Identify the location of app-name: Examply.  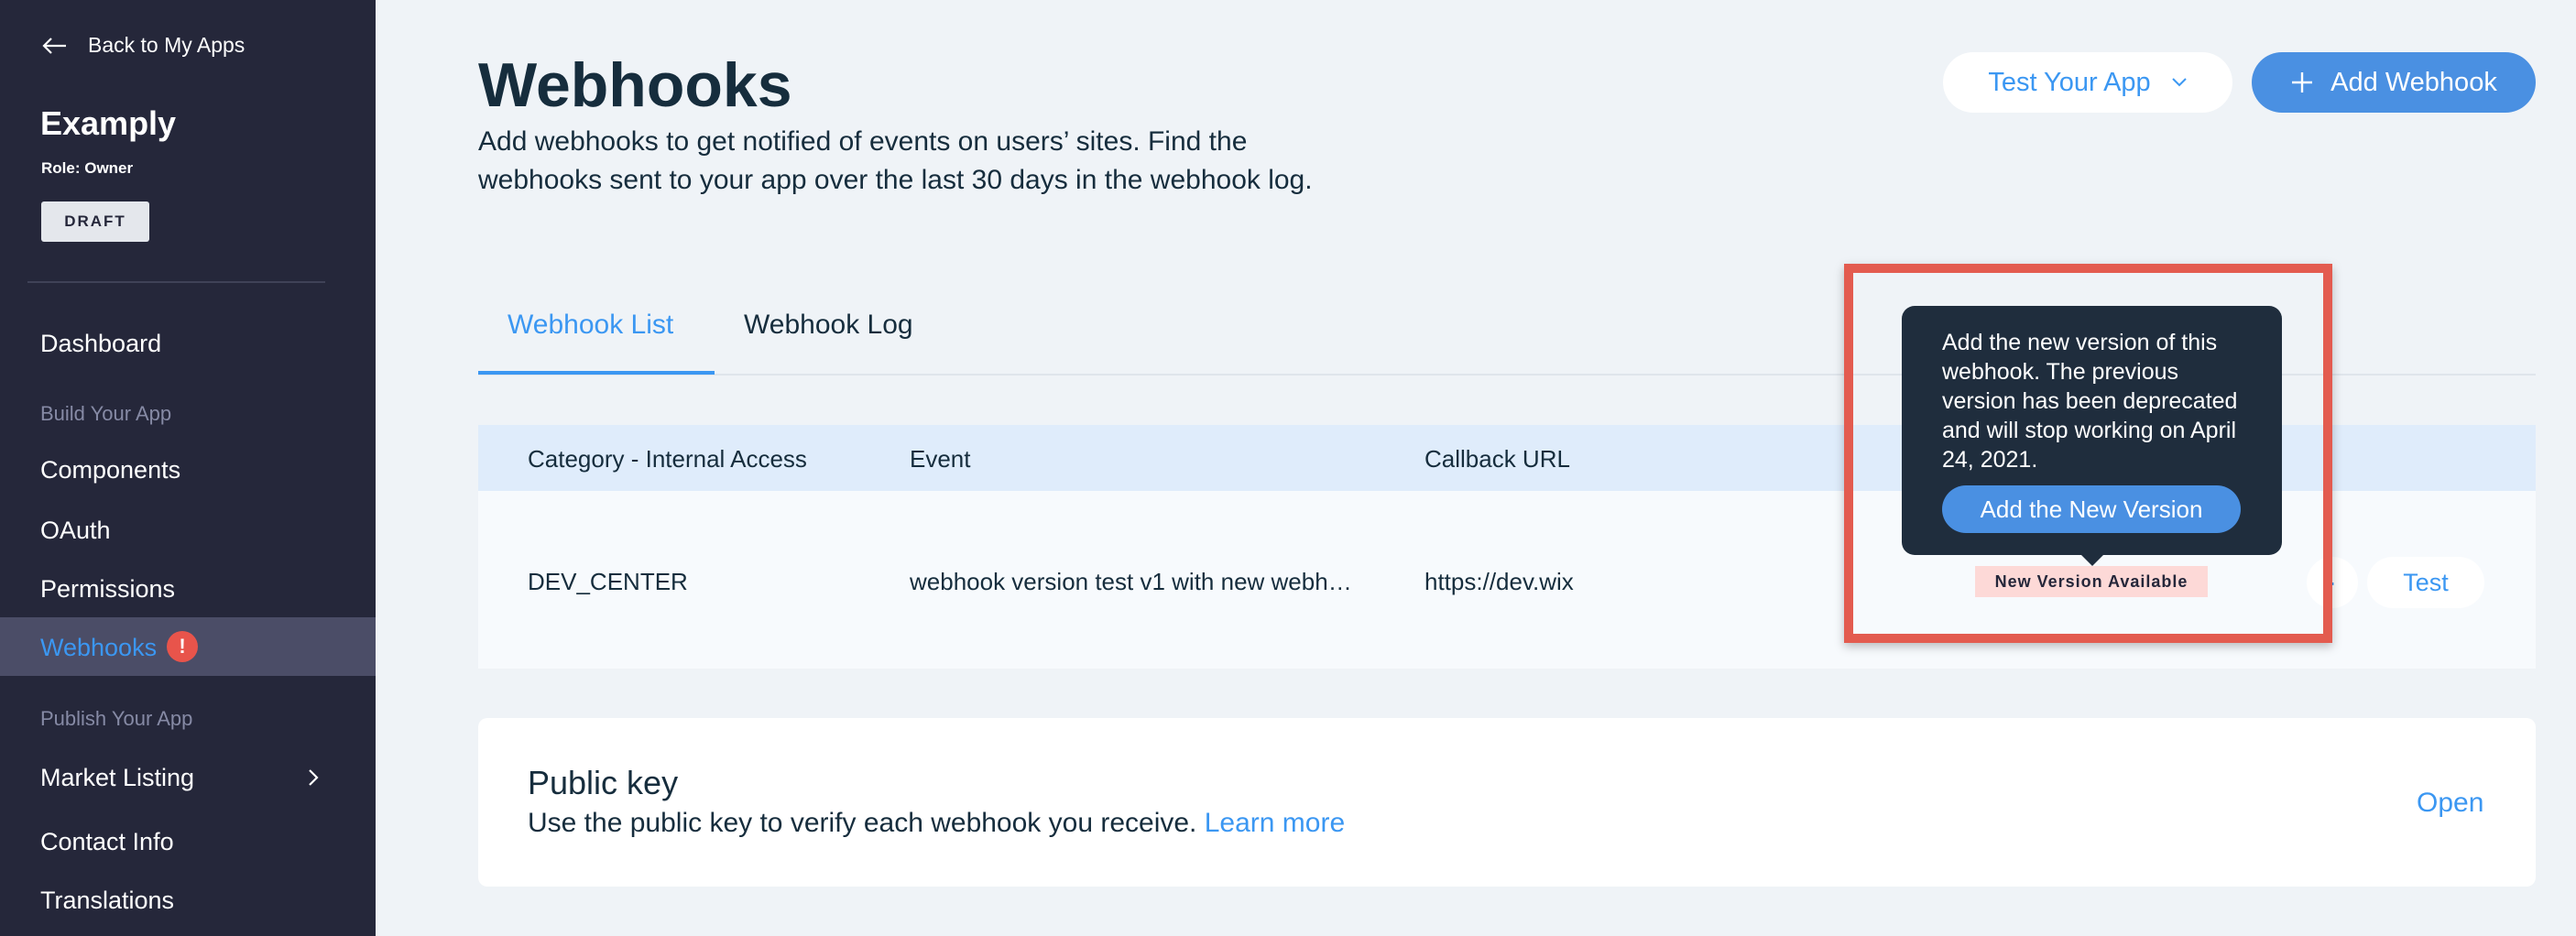
(109, 123).